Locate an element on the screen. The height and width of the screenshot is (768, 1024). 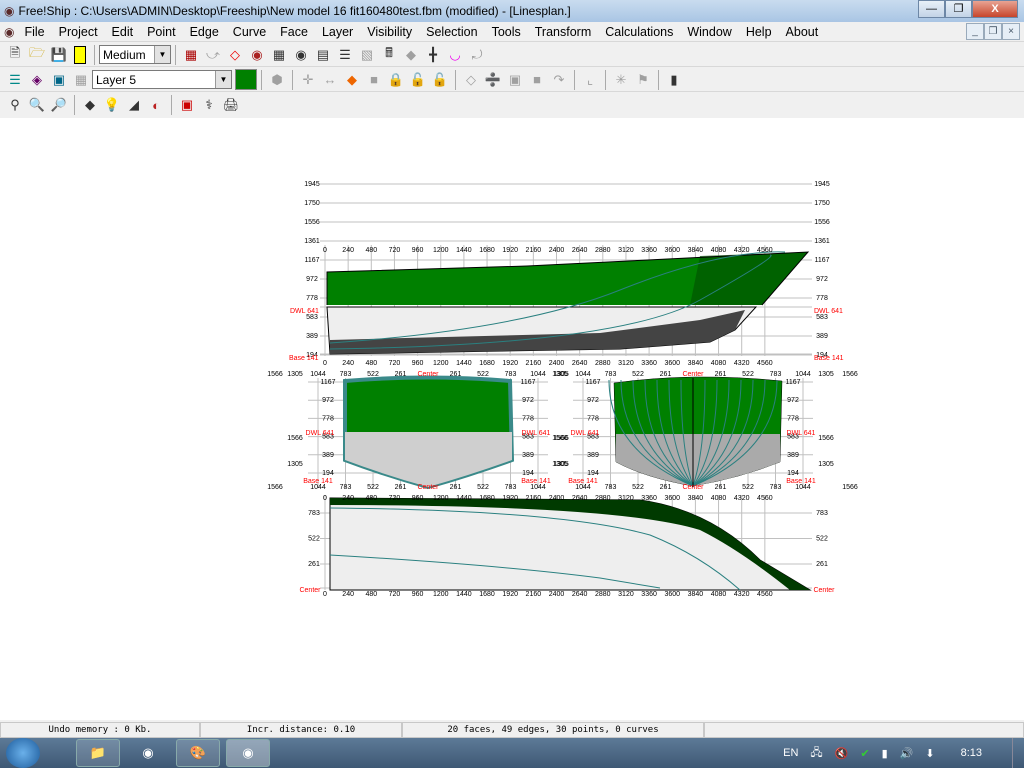
menu-calculations: Calculations is located at coordinates (639, 32).